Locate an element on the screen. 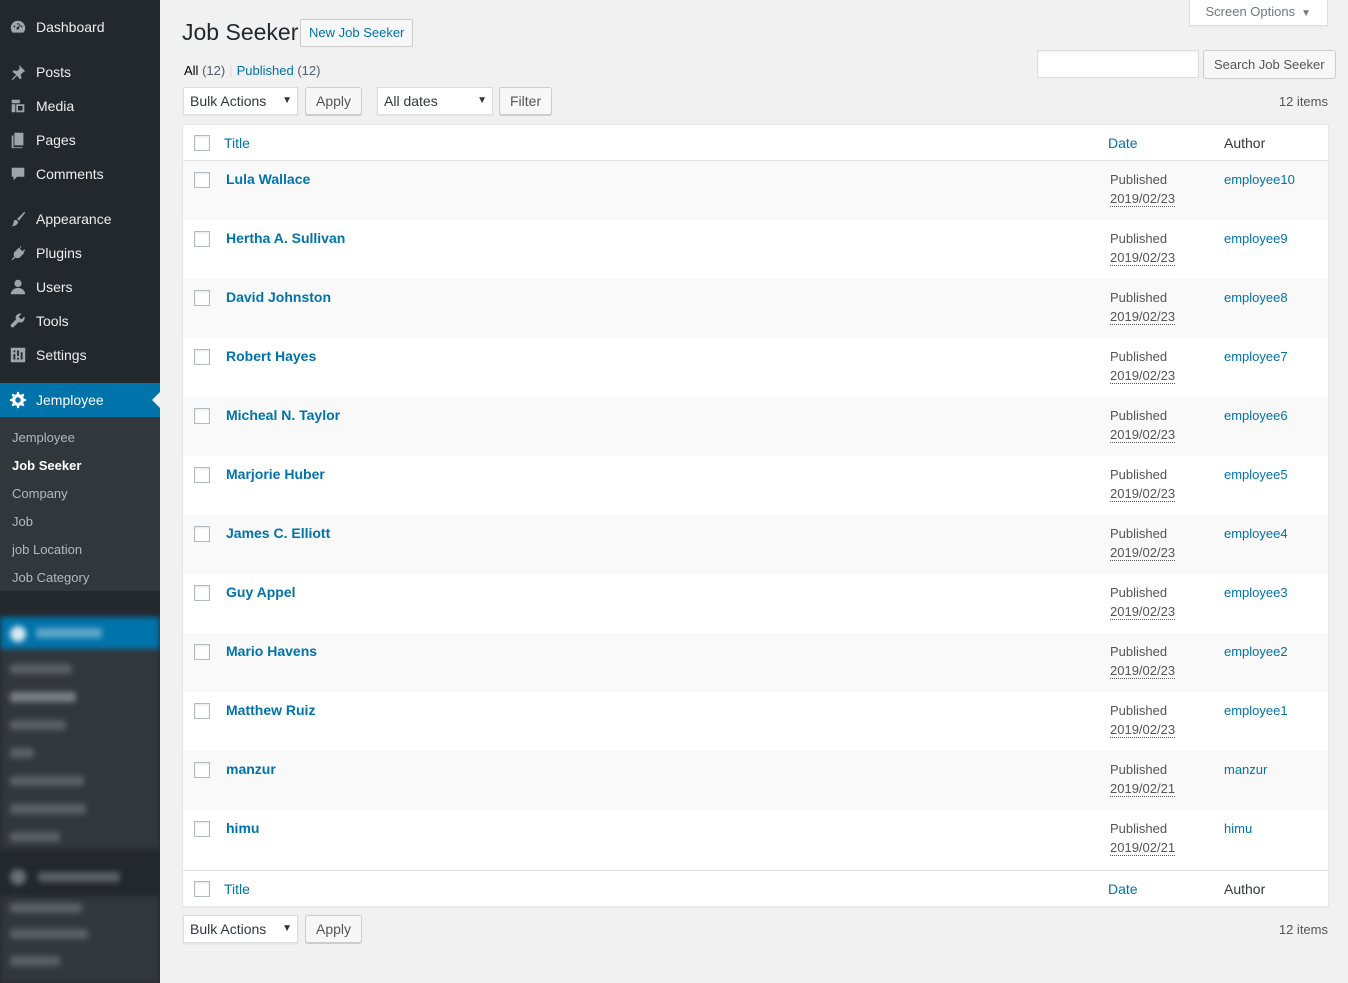 The width and height of the screenshot is (1348, 983). submenu-item-job-category: Job Category is located at coordinates (80, 578).